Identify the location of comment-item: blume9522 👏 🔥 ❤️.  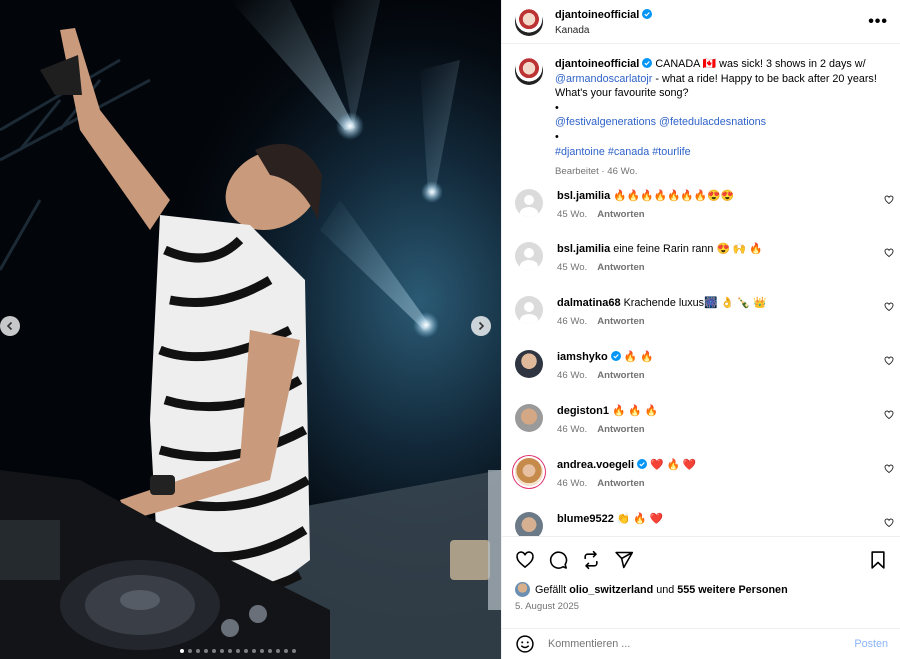
(707, 524).